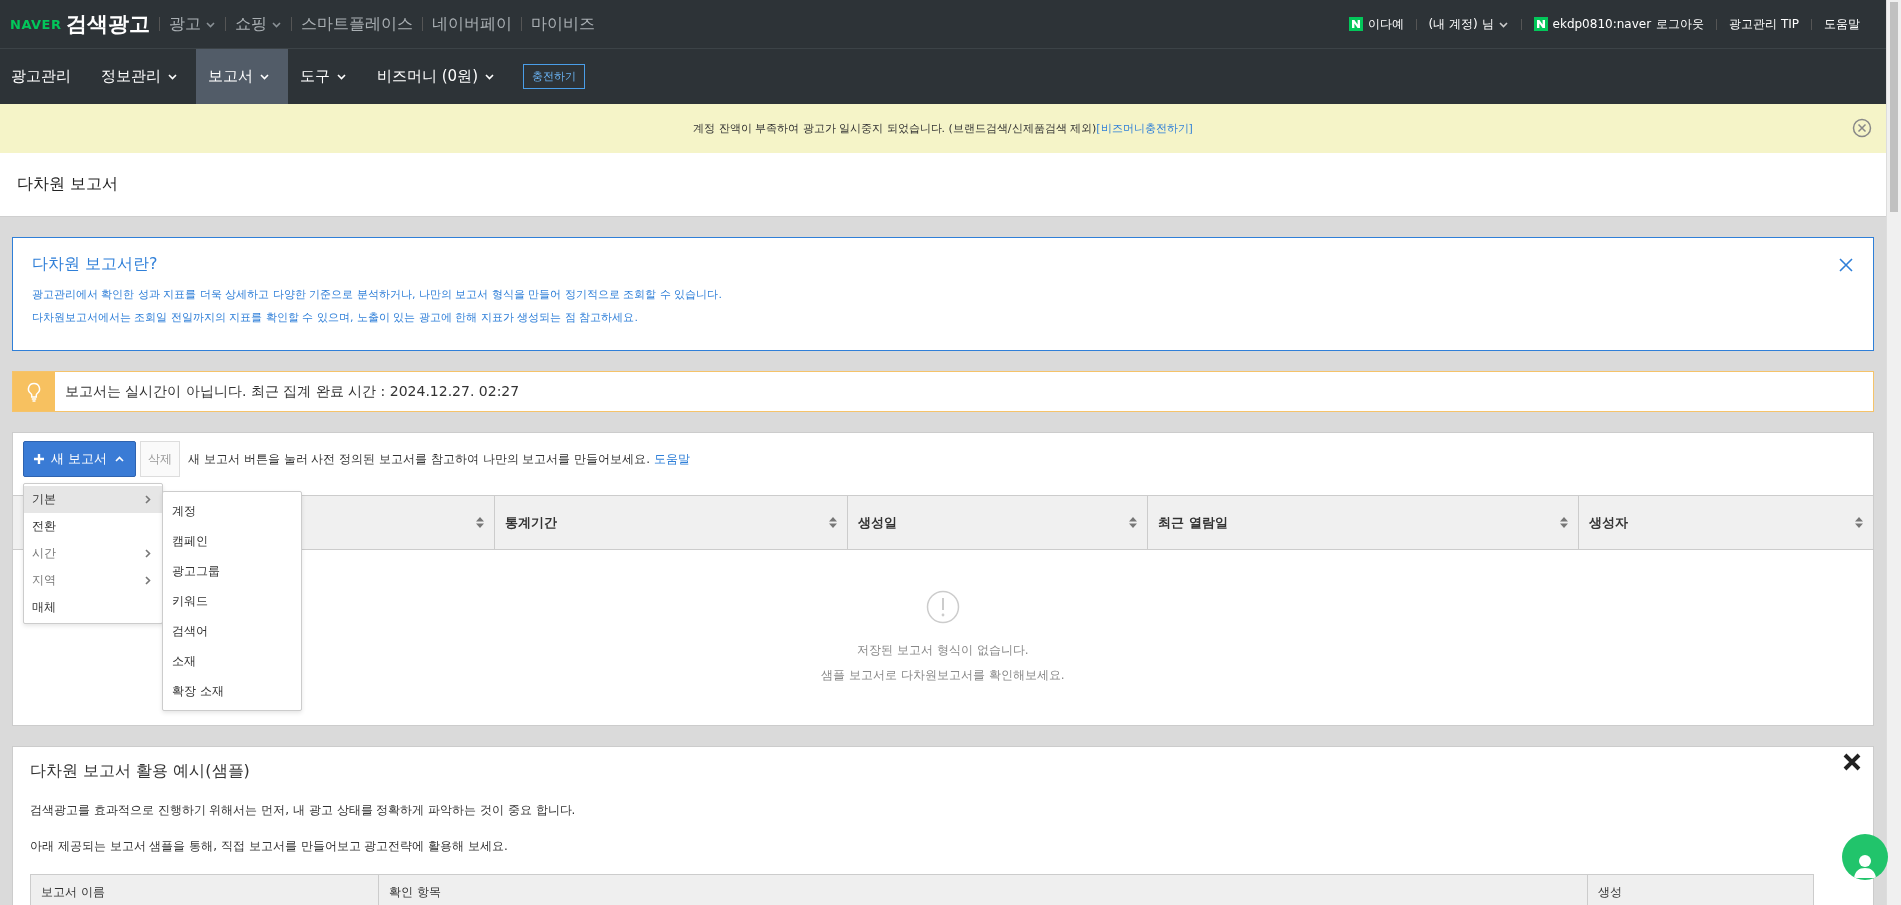  Describe the element at coordinates (1602, 24) in the screenshot. I see `login-id: ekdp0810:naver` at that location.